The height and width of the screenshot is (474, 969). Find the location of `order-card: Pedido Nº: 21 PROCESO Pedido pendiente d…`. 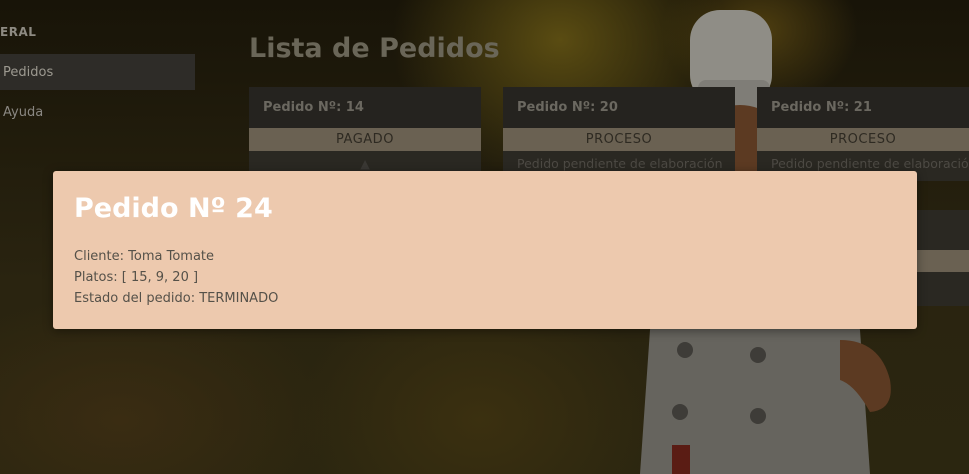

order-card: Pedido Nº: 21 PROCESO Pedido pendiente d… is located at coordinates (863, 134).